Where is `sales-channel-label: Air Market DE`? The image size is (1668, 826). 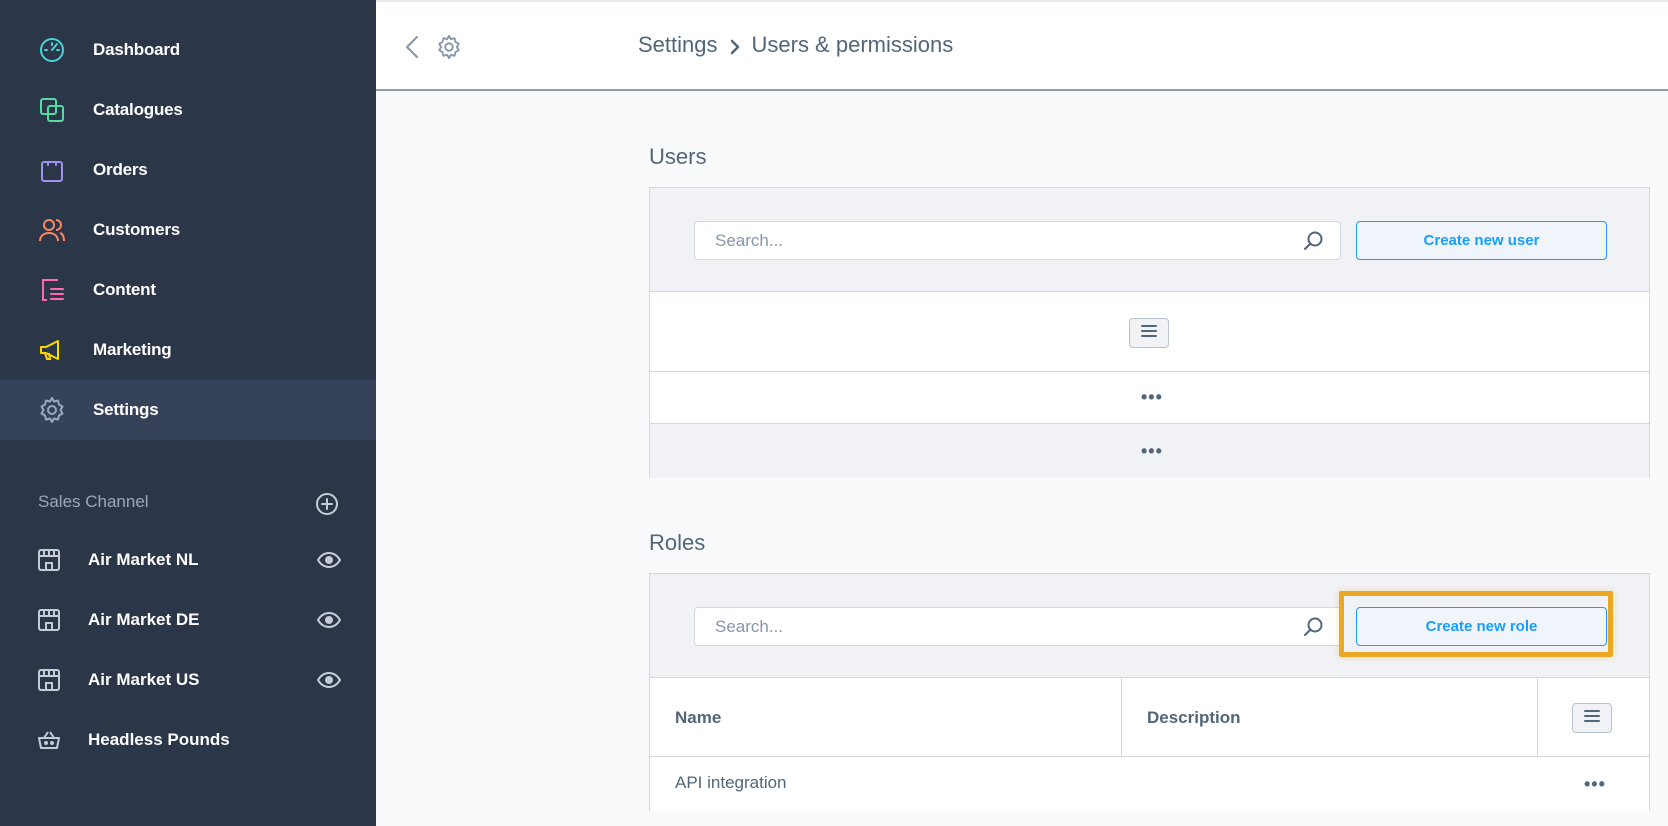 sales-channel-label: Air Market DE is located at coordinates (144, 619).